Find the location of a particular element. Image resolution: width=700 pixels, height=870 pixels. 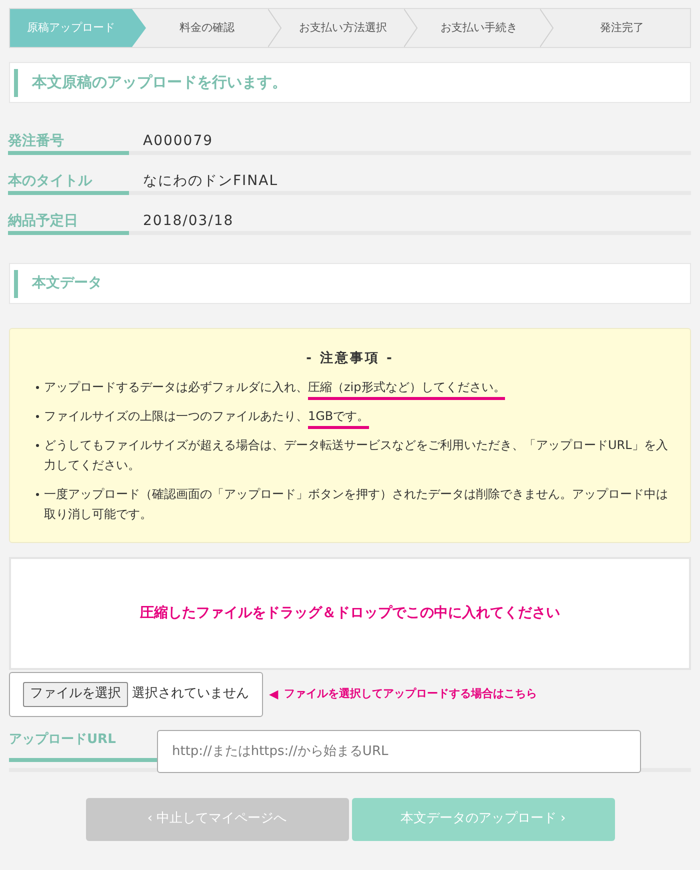

arrow-glyph: ◀ is located at coordinates (273, 694).